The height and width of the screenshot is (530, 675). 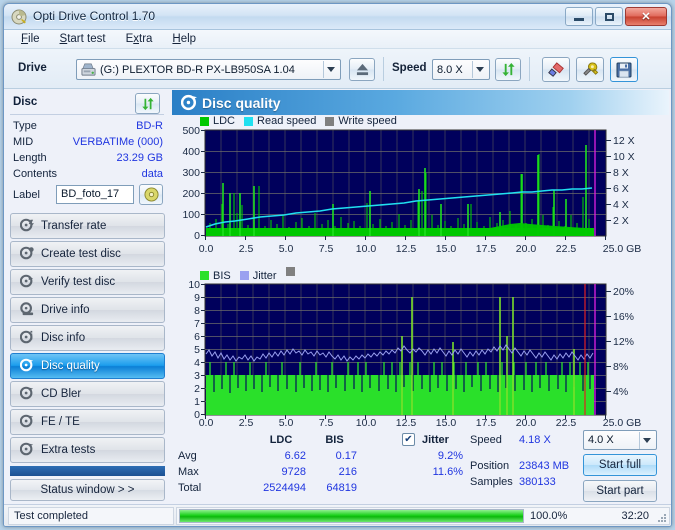 What do you see at coordinates (88, 143) in the screenshot?
I see `disc-row-mid: MID VERBATIMe (000)` at bounding box center [88, 143].